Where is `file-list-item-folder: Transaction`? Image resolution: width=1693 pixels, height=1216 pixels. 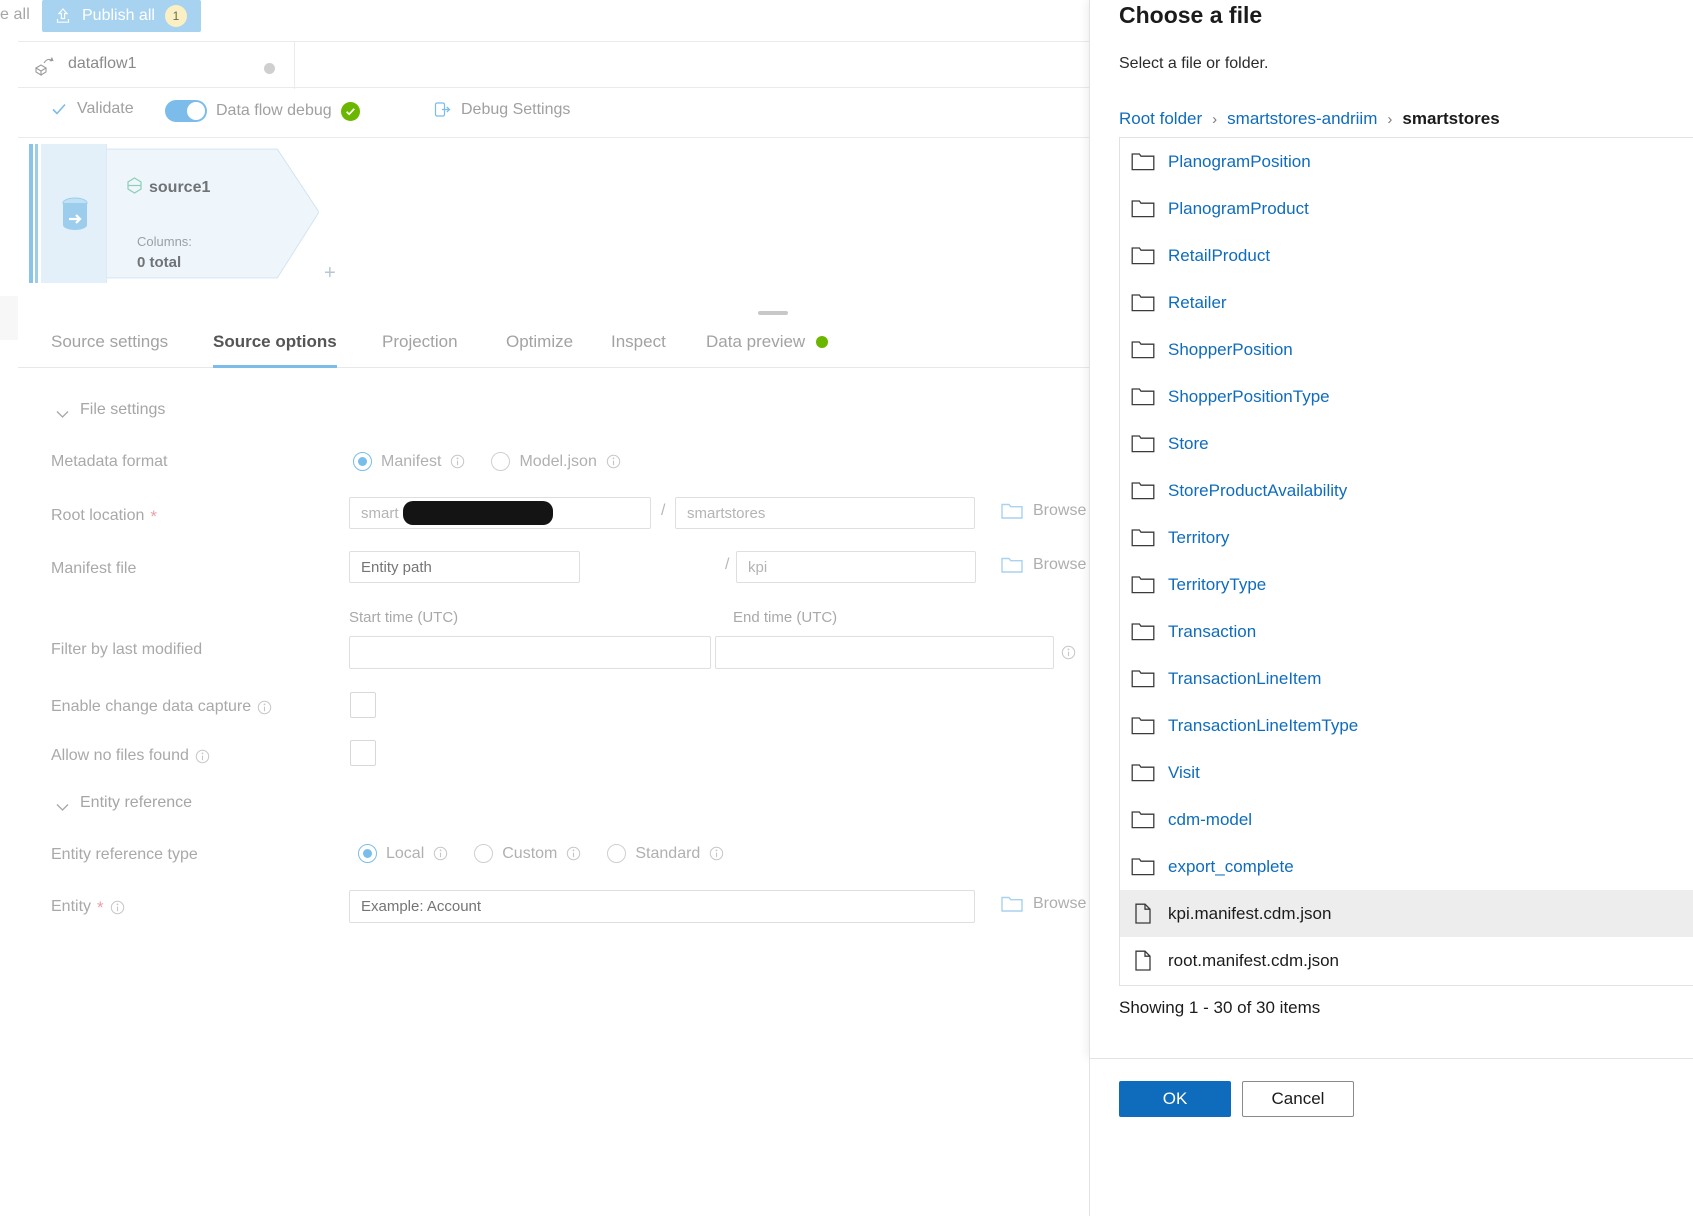
file-list-item-folder: Transaction is located at coordinates (1406, 631).